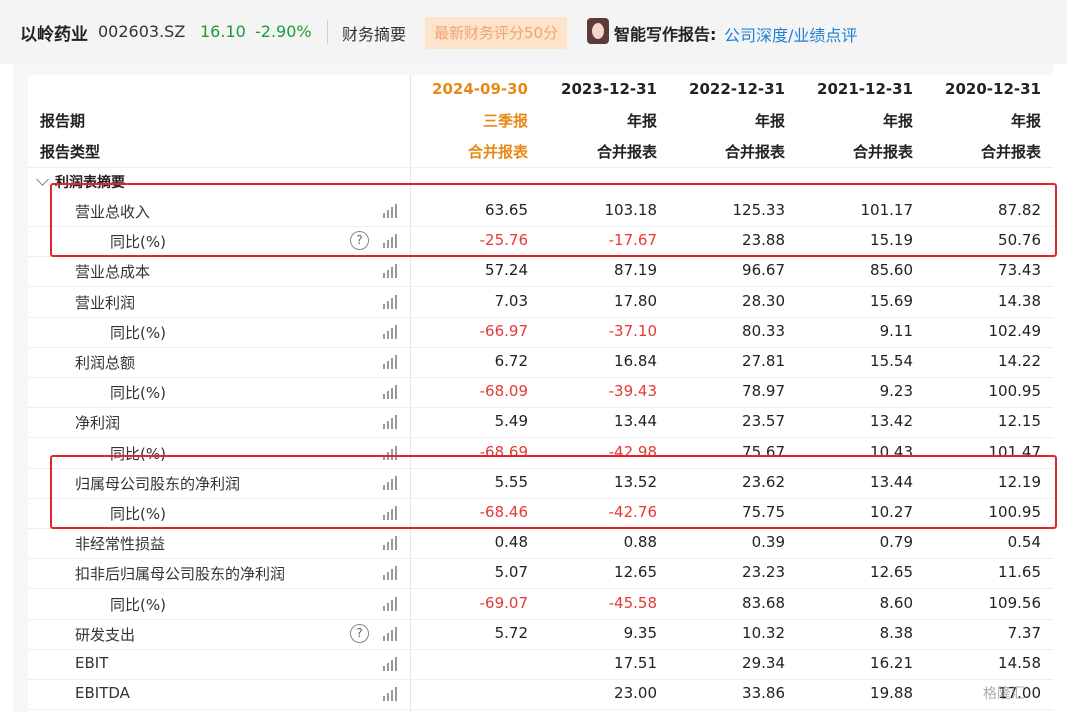  What do you see at coordinates (1015, 331) in the screenshot?
I see `table-cell: 102.49` at bounding box center [1015, 331].